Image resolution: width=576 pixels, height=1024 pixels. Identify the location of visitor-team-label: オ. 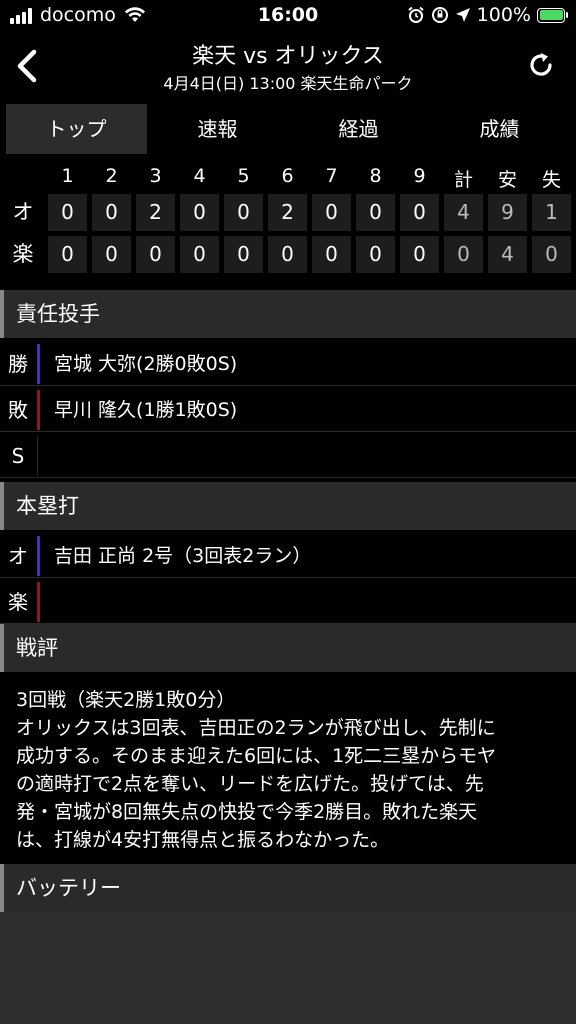
(23, 212).